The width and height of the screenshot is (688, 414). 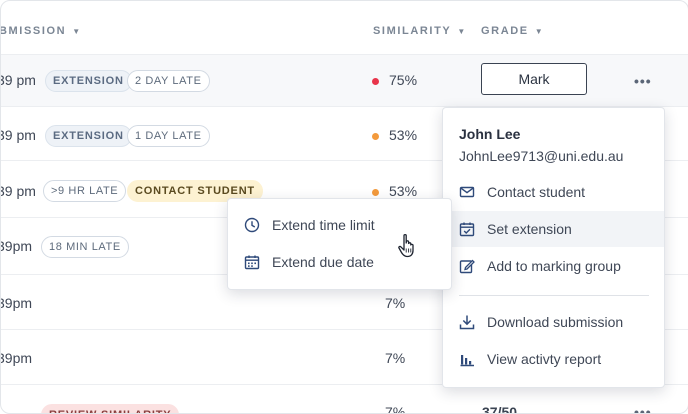 I want to click on menu-item-label: Extend time limit, so click(x=323, y=225).